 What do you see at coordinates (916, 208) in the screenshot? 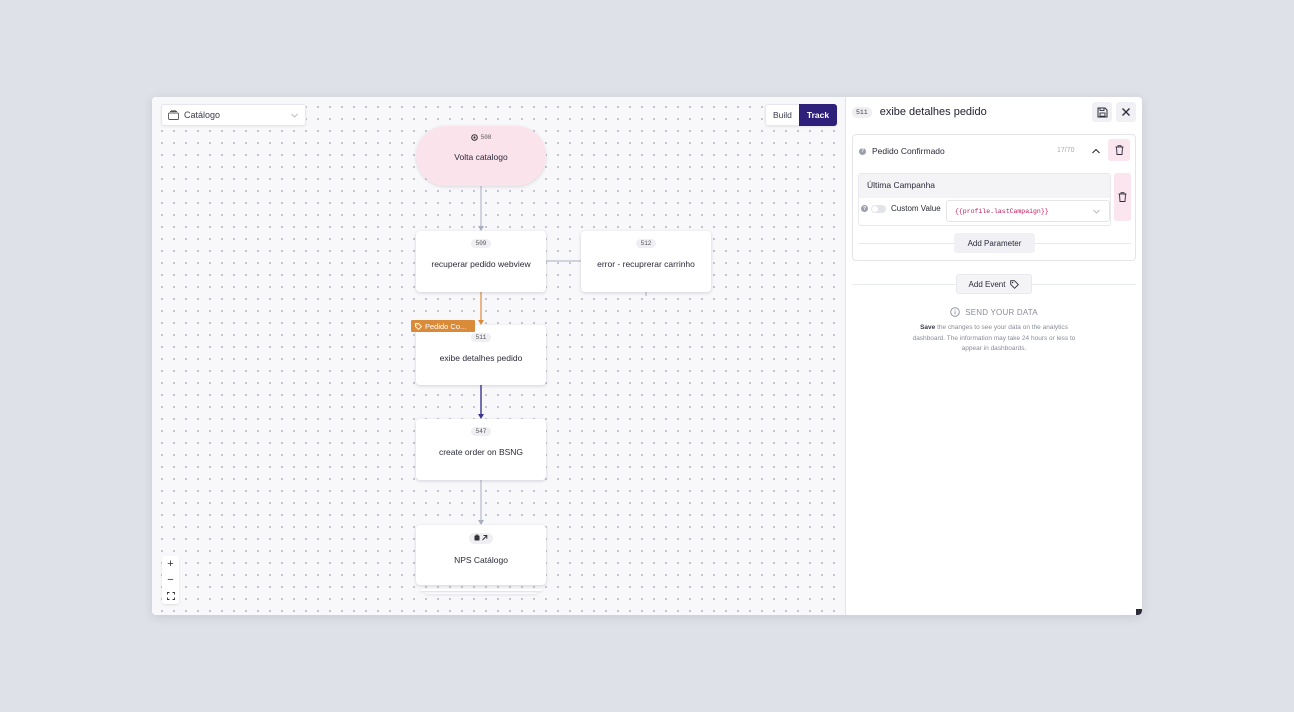
I see `custom-value-label: Custom Value` at bounding box center [916, 208].